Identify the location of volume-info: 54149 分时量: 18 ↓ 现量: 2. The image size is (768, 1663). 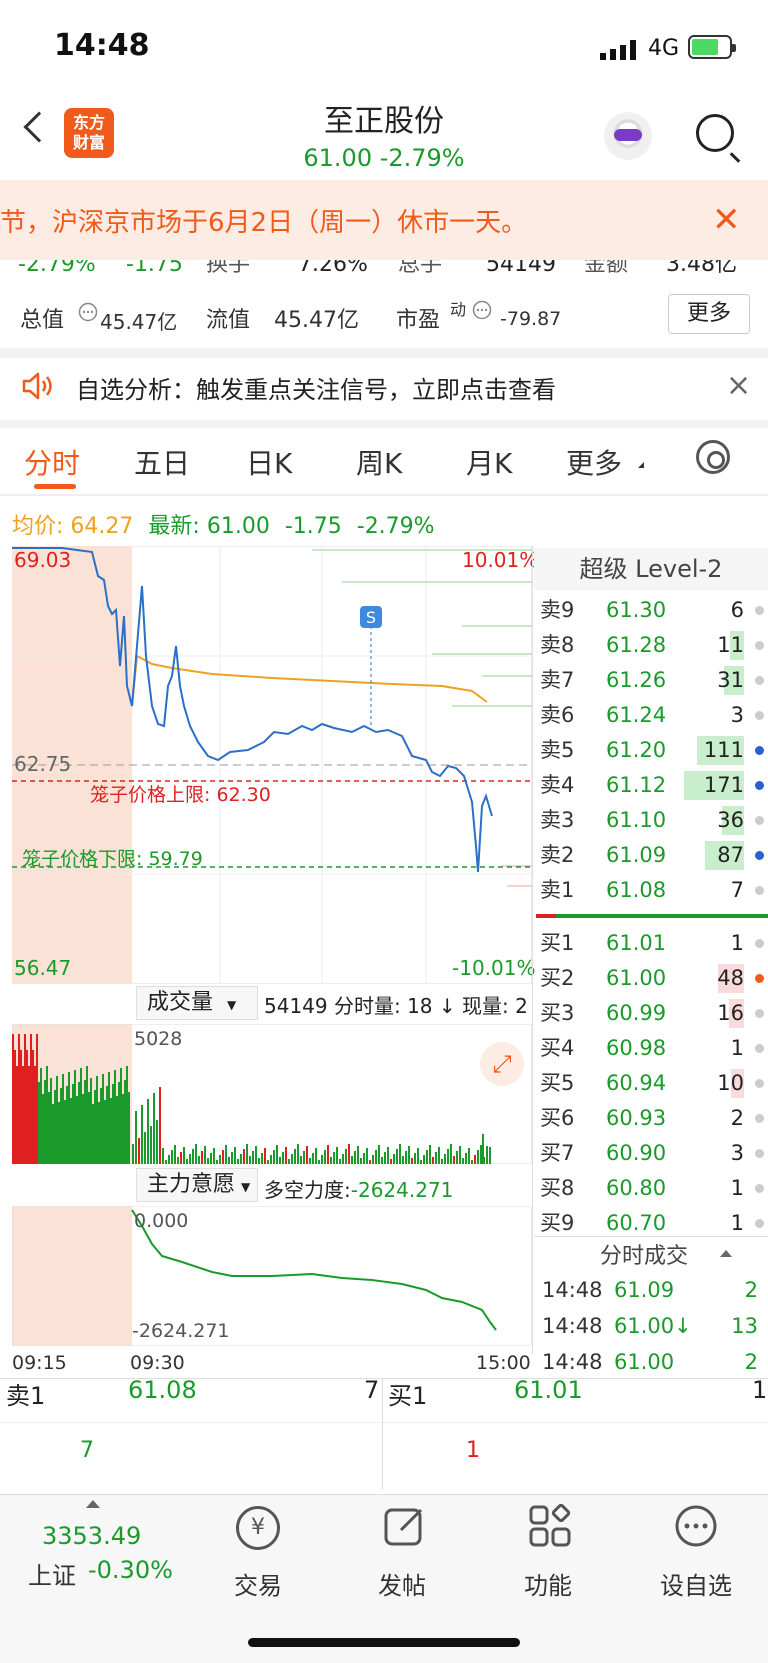
(396, 1006).